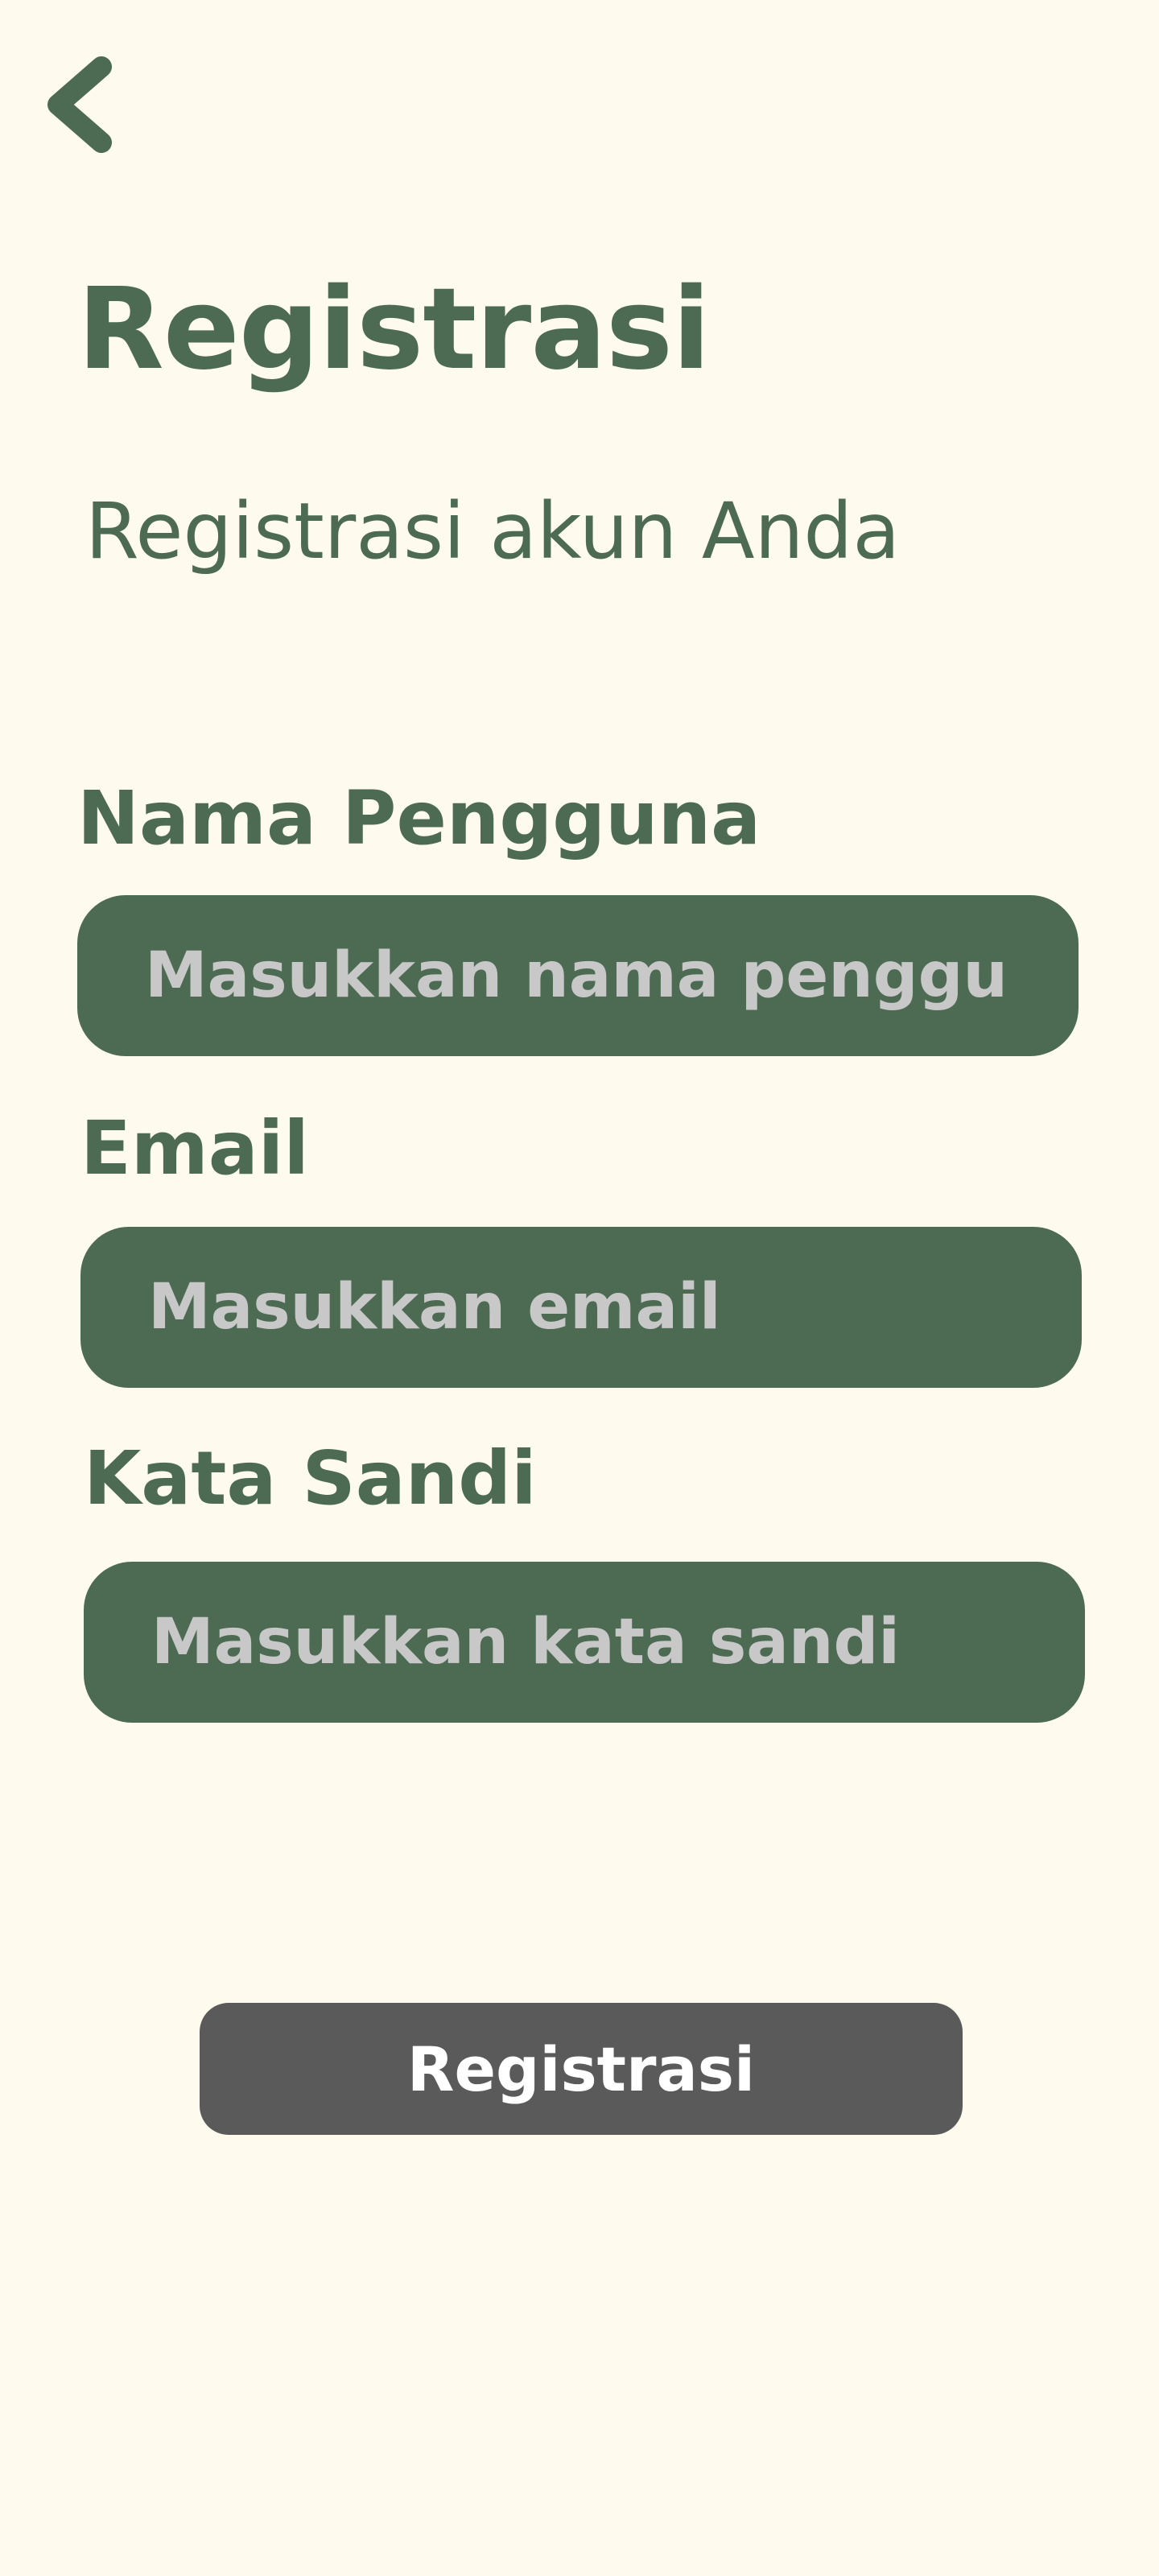  Describe the element at coordinates (394, 329) in the screenshot. I see `page-title: Registrasi` at that location.